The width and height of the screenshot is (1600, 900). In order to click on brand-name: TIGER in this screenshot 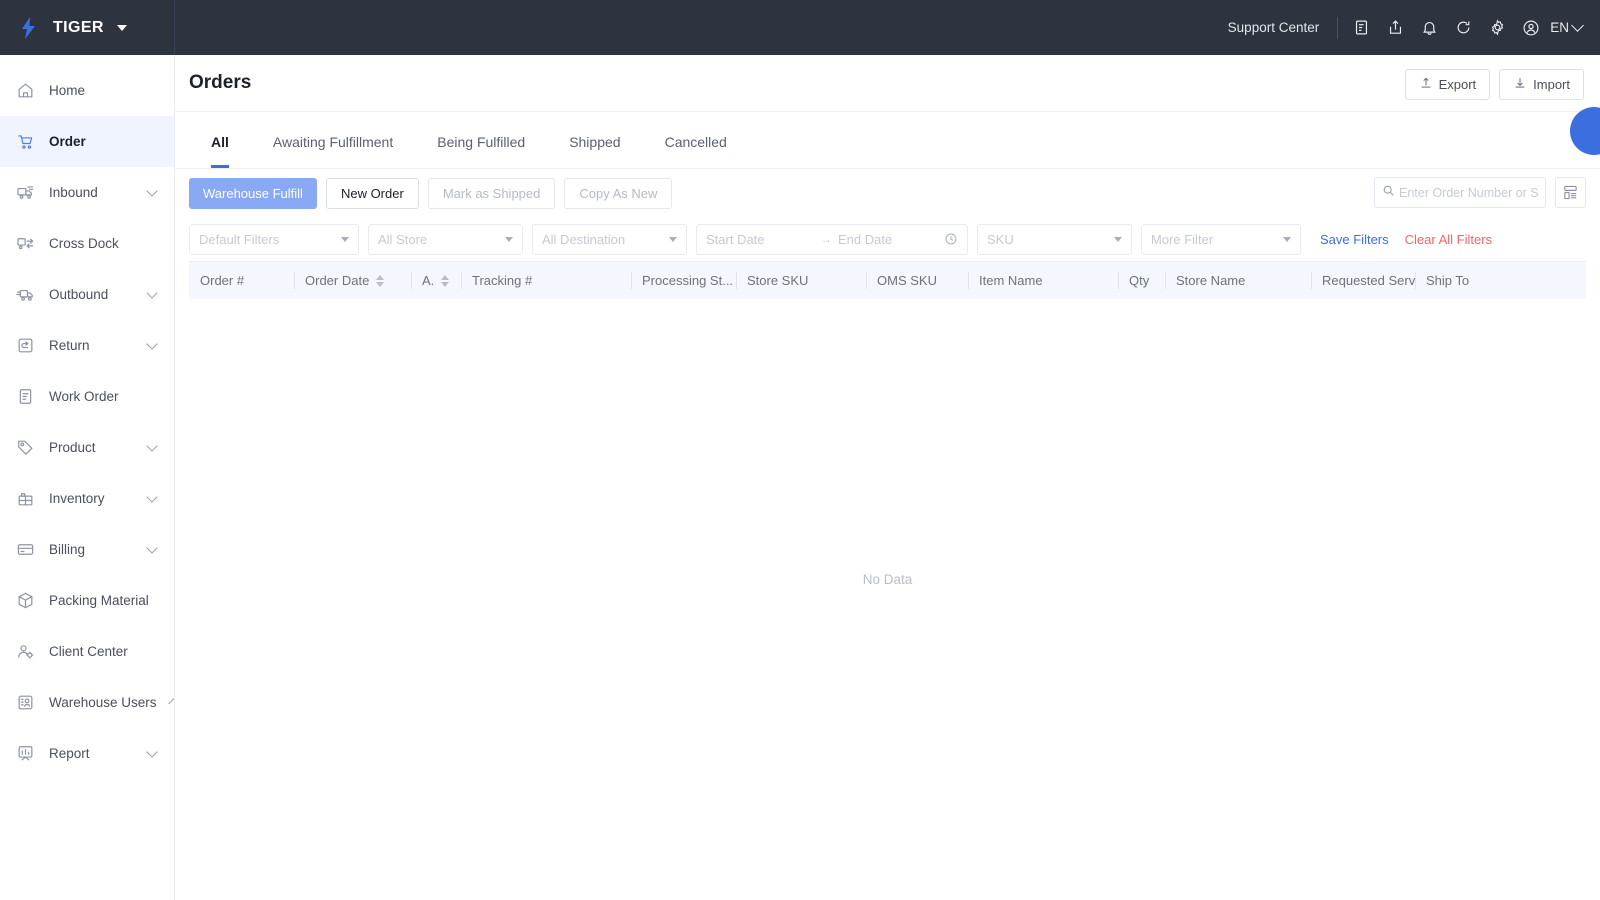, I will do `click(78, 27)`.